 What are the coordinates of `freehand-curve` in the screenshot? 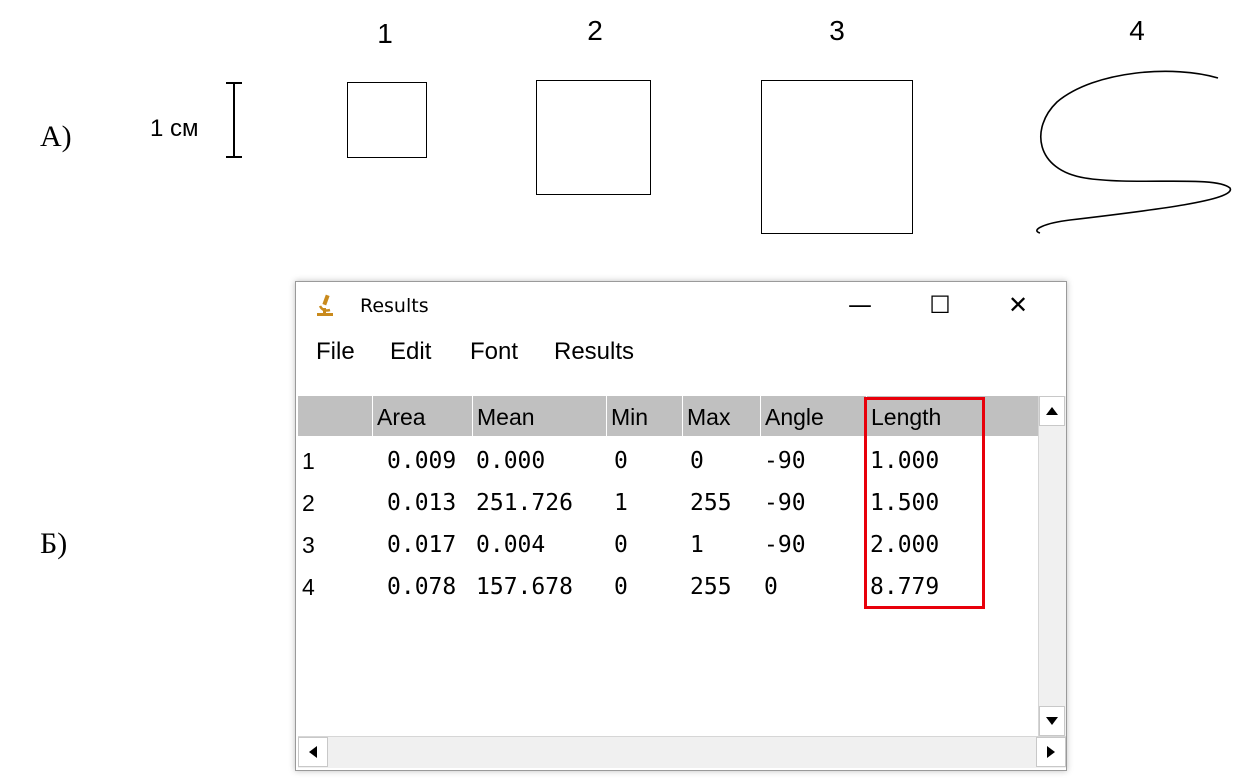 It's located at (1133, 152).